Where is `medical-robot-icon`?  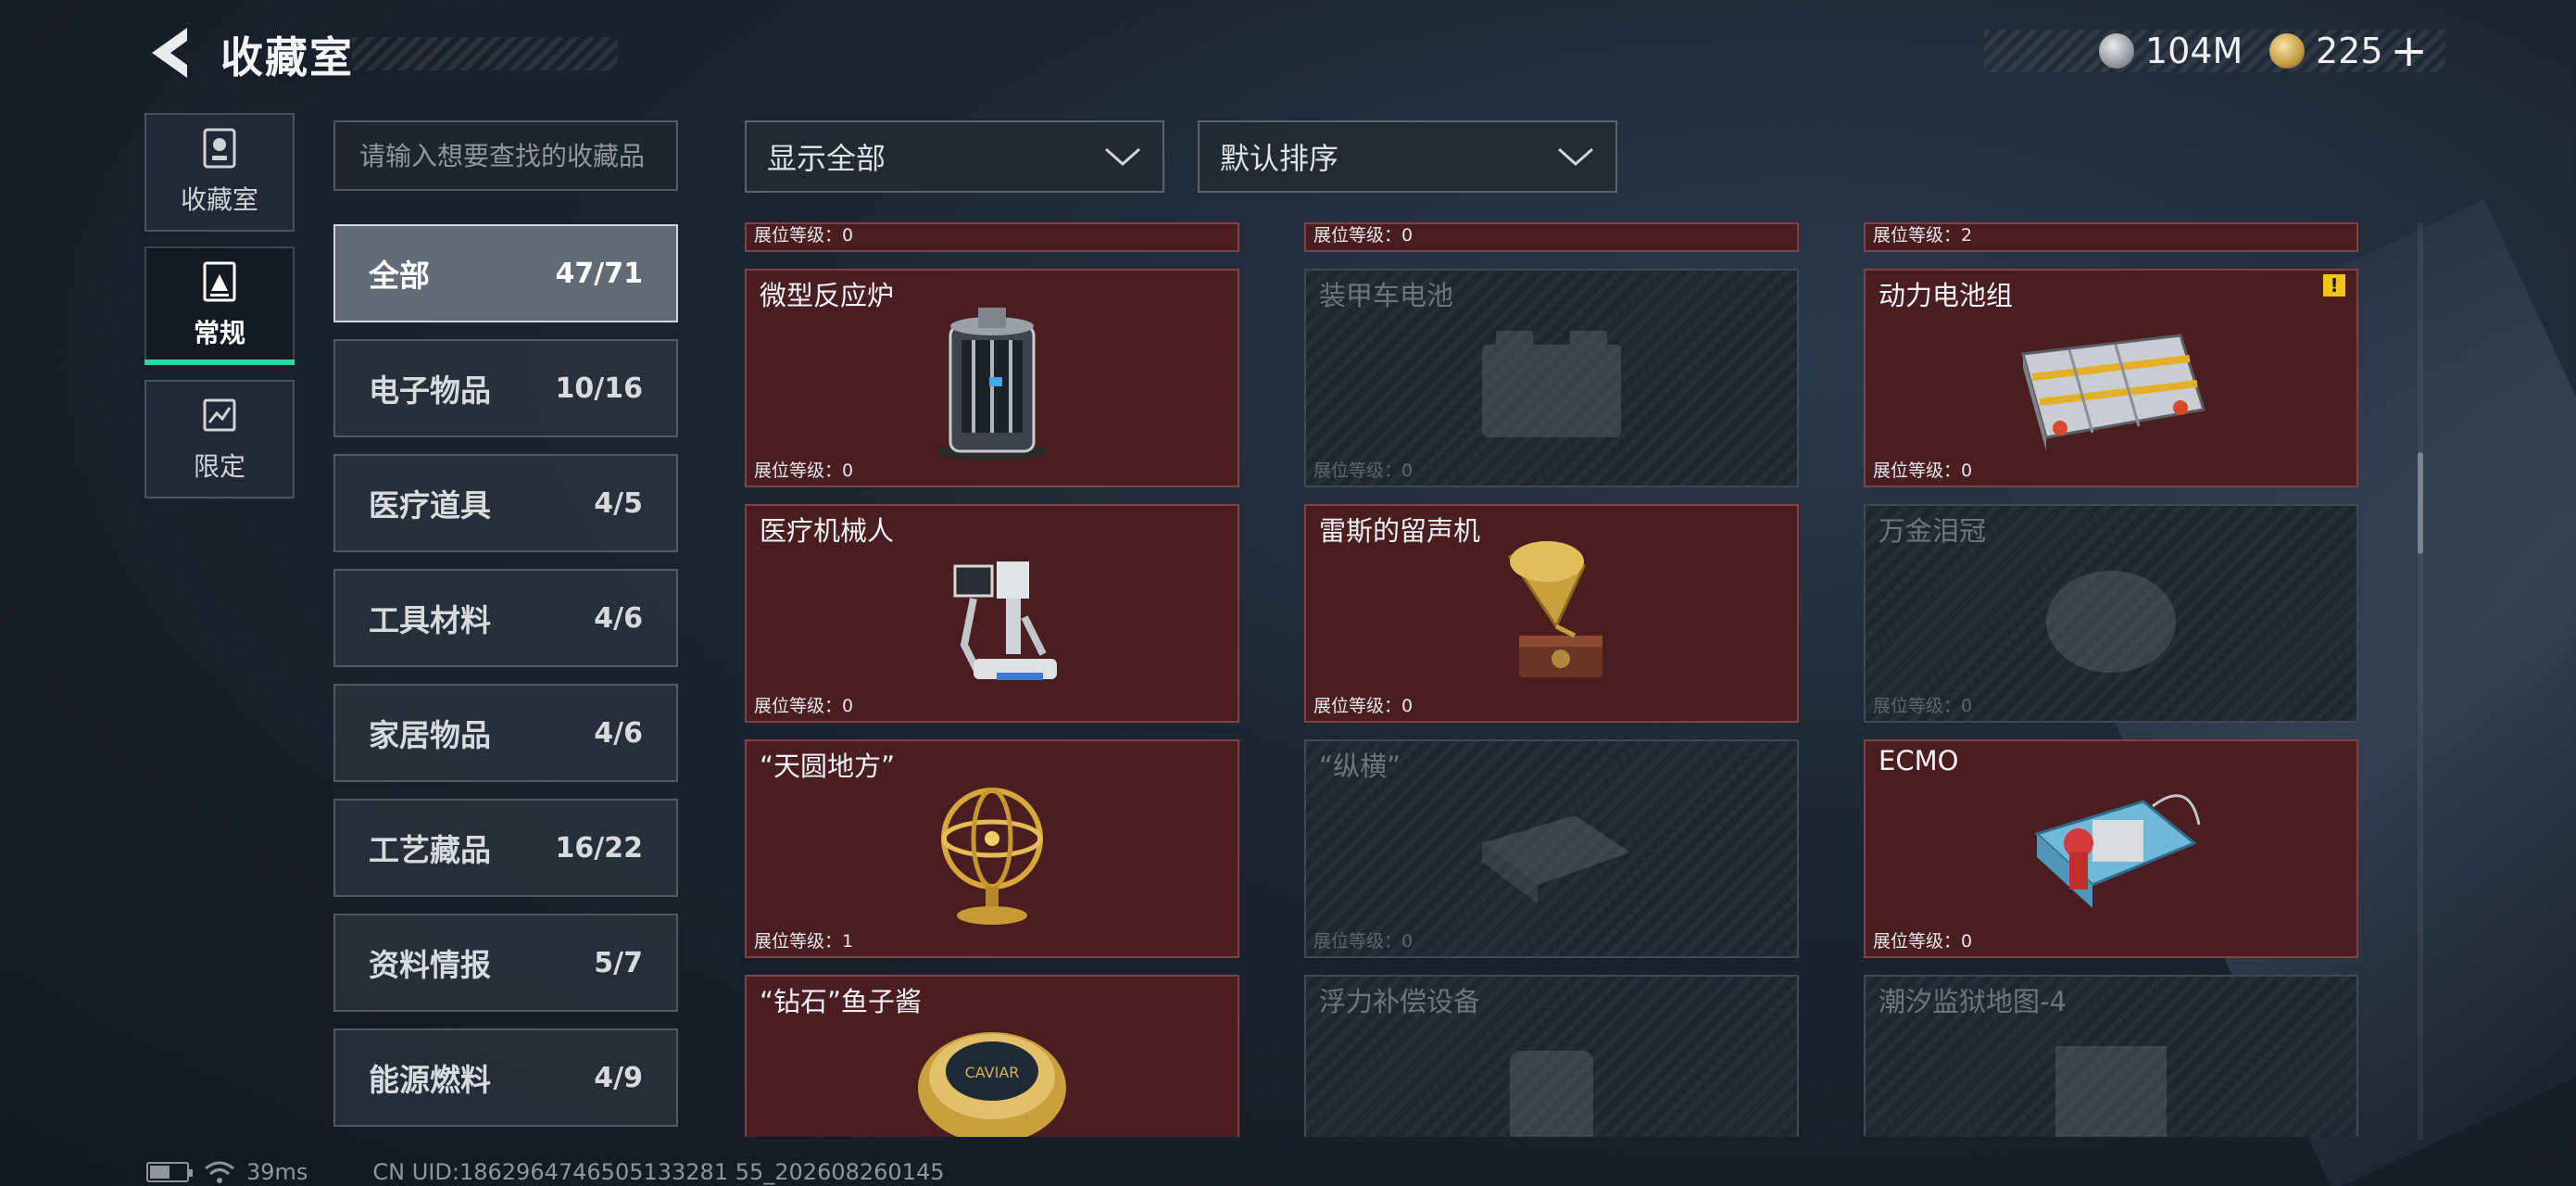 medical-robot-icon is located at coordinates (1005, 620).